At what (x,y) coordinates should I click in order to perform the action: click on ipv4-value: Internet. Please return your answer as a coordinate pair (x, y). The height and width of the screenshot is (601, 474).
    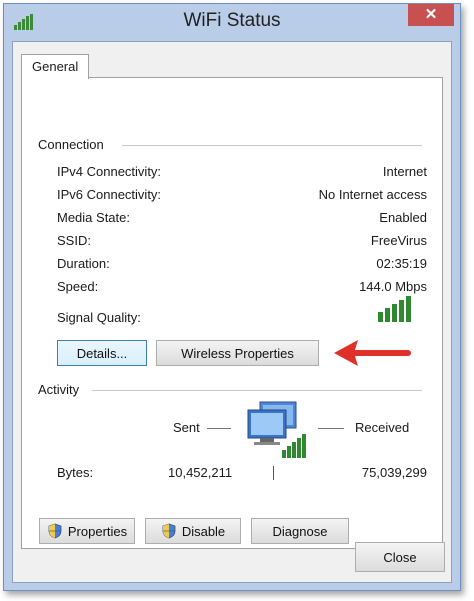
    Looking at the image, I should click on (404, 171).